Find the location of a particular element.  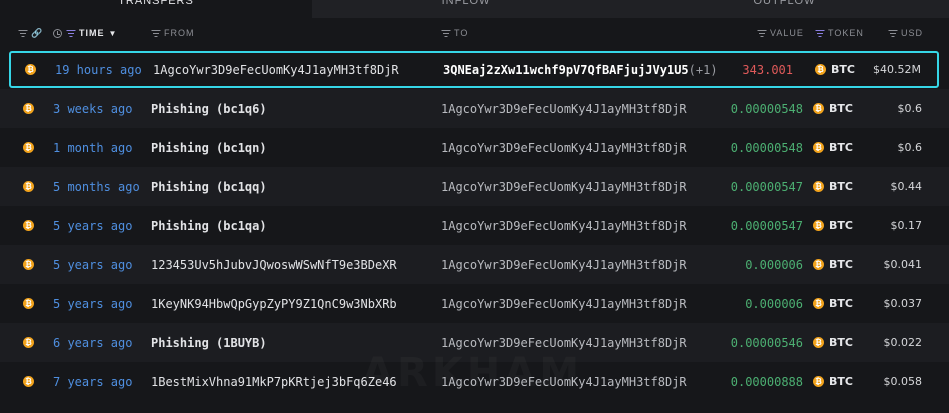

header-from: FROM is located at coordinates (173, 33).